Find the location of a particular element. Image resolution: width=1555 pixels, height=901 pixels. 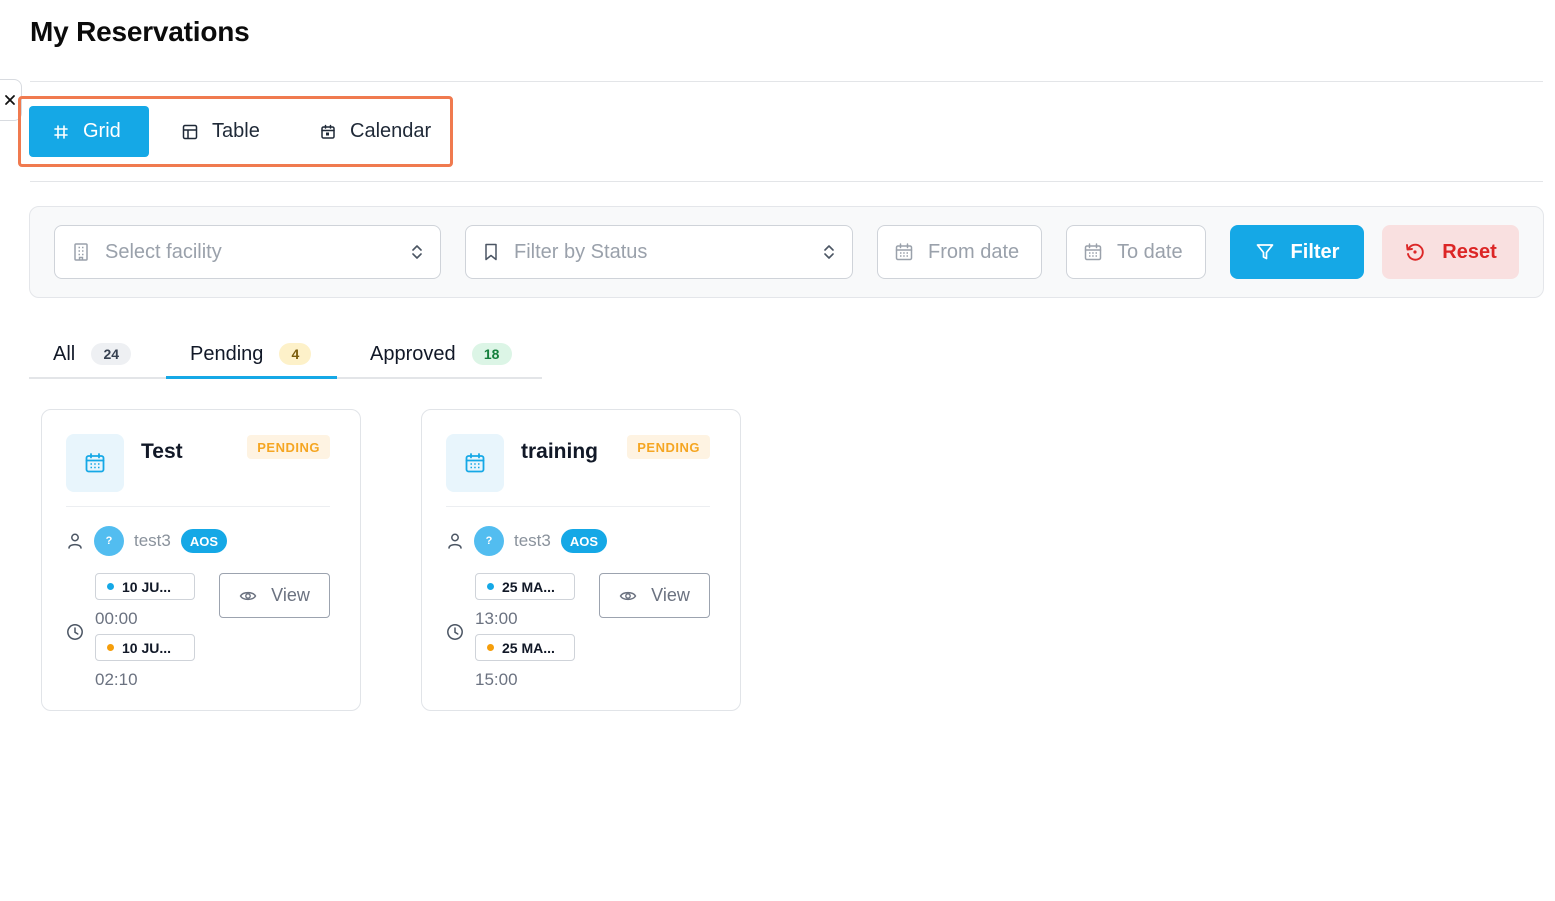

view-grid-button: Grid is located at coordinates (89, 131).